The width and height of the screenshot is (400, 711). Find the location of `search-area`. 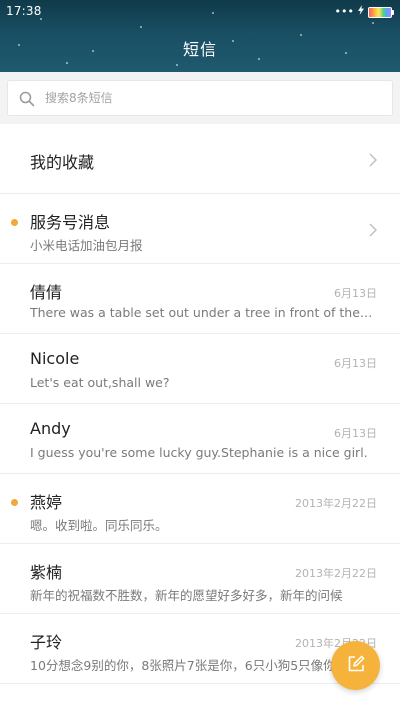

search-area is located at coordinates (200, 98).